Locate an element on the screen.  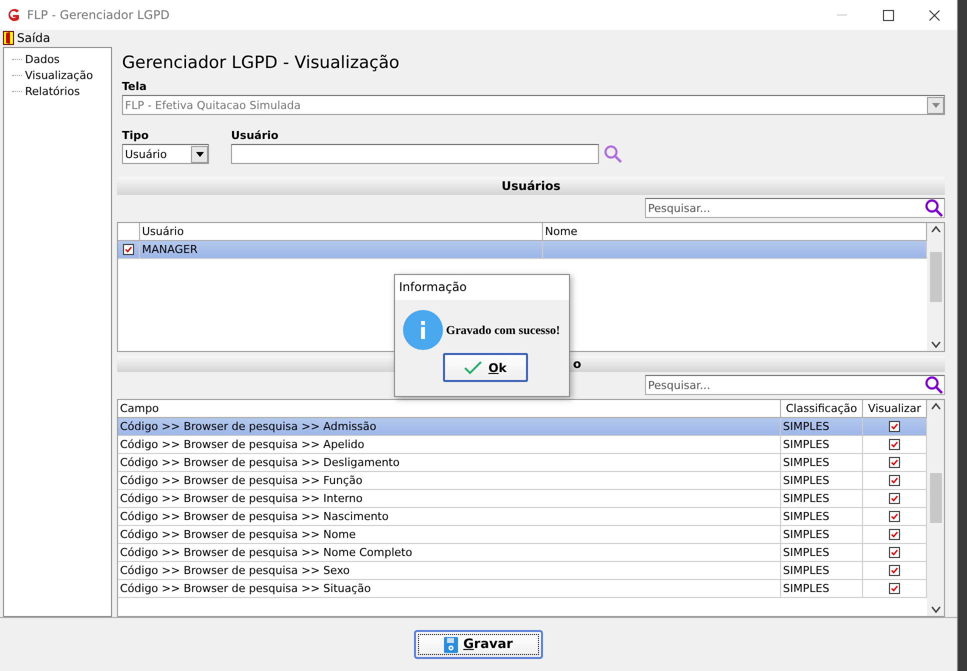
ok-button: Ok is located at coordinates (485, 367).